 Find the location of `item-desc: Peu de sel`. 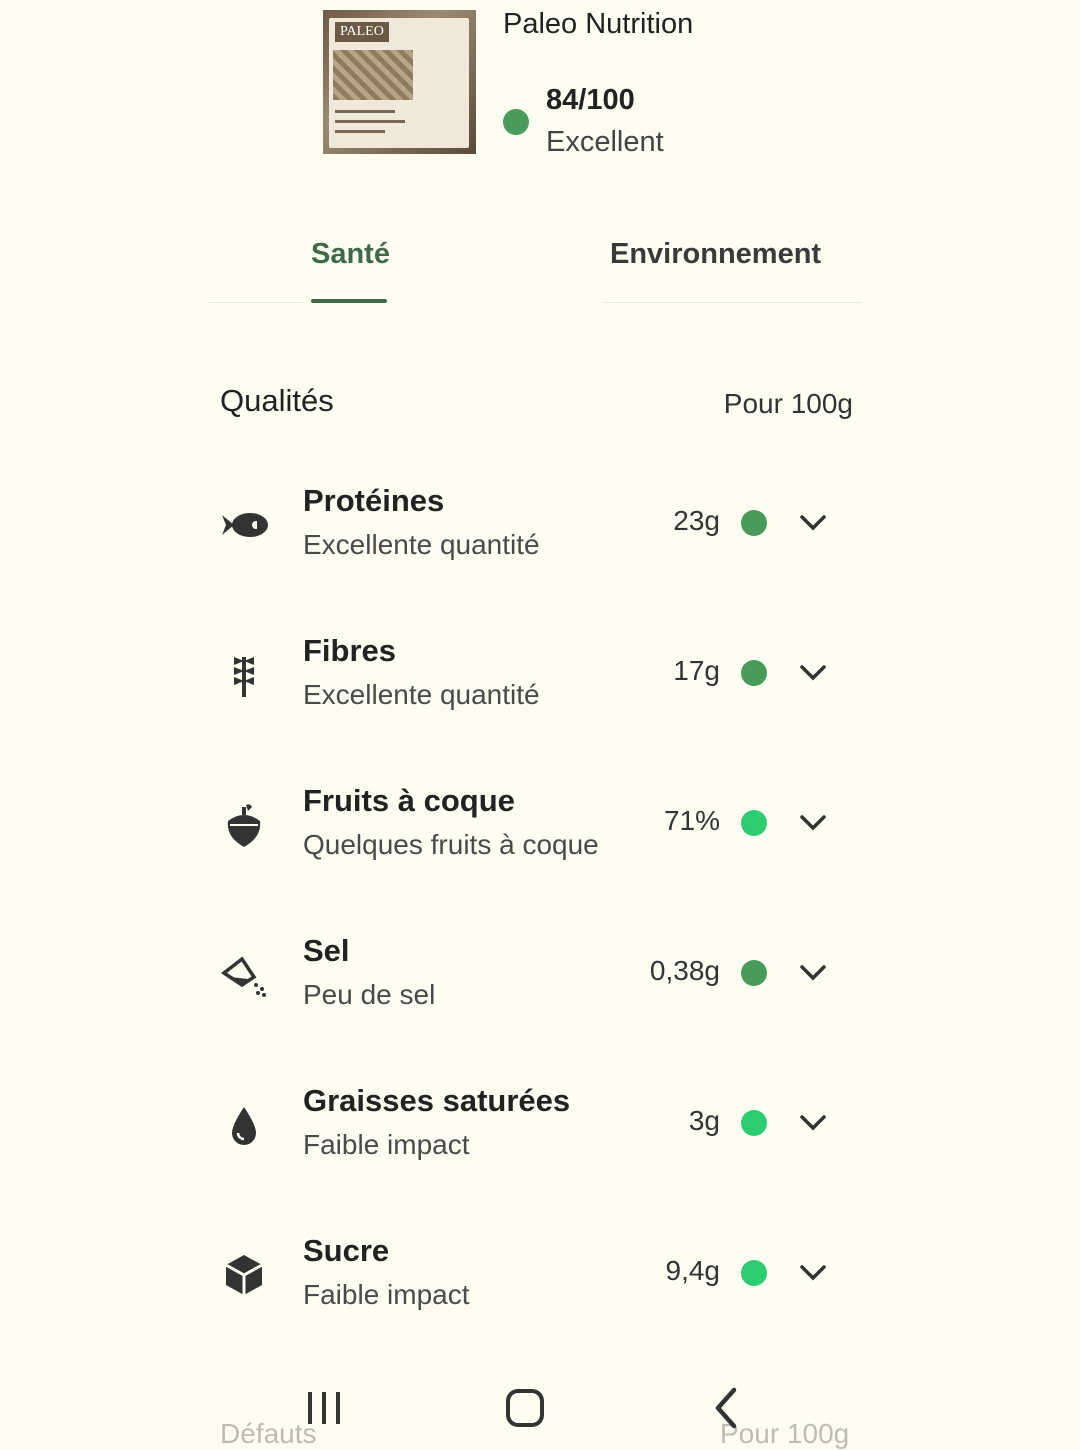

item-desc: Peu de sel is located at coordinates (369, 994).